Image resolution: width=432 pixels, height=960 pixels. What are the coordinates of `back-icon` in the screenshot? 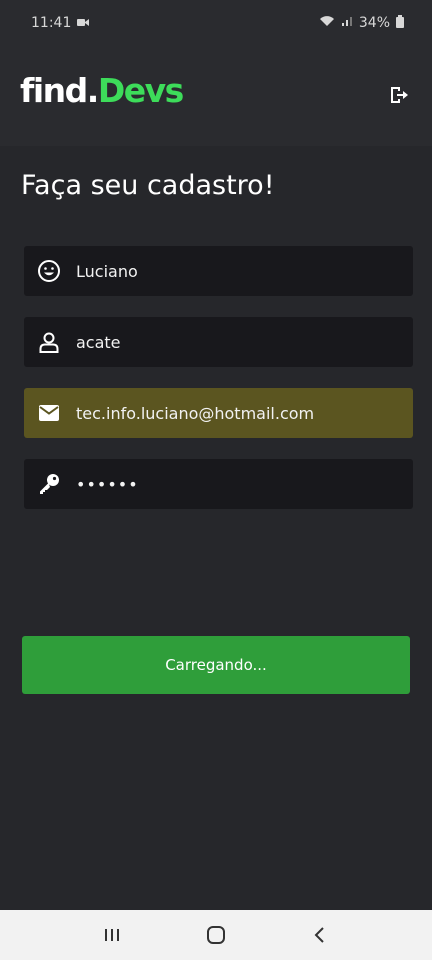 It's located at (319, 935).